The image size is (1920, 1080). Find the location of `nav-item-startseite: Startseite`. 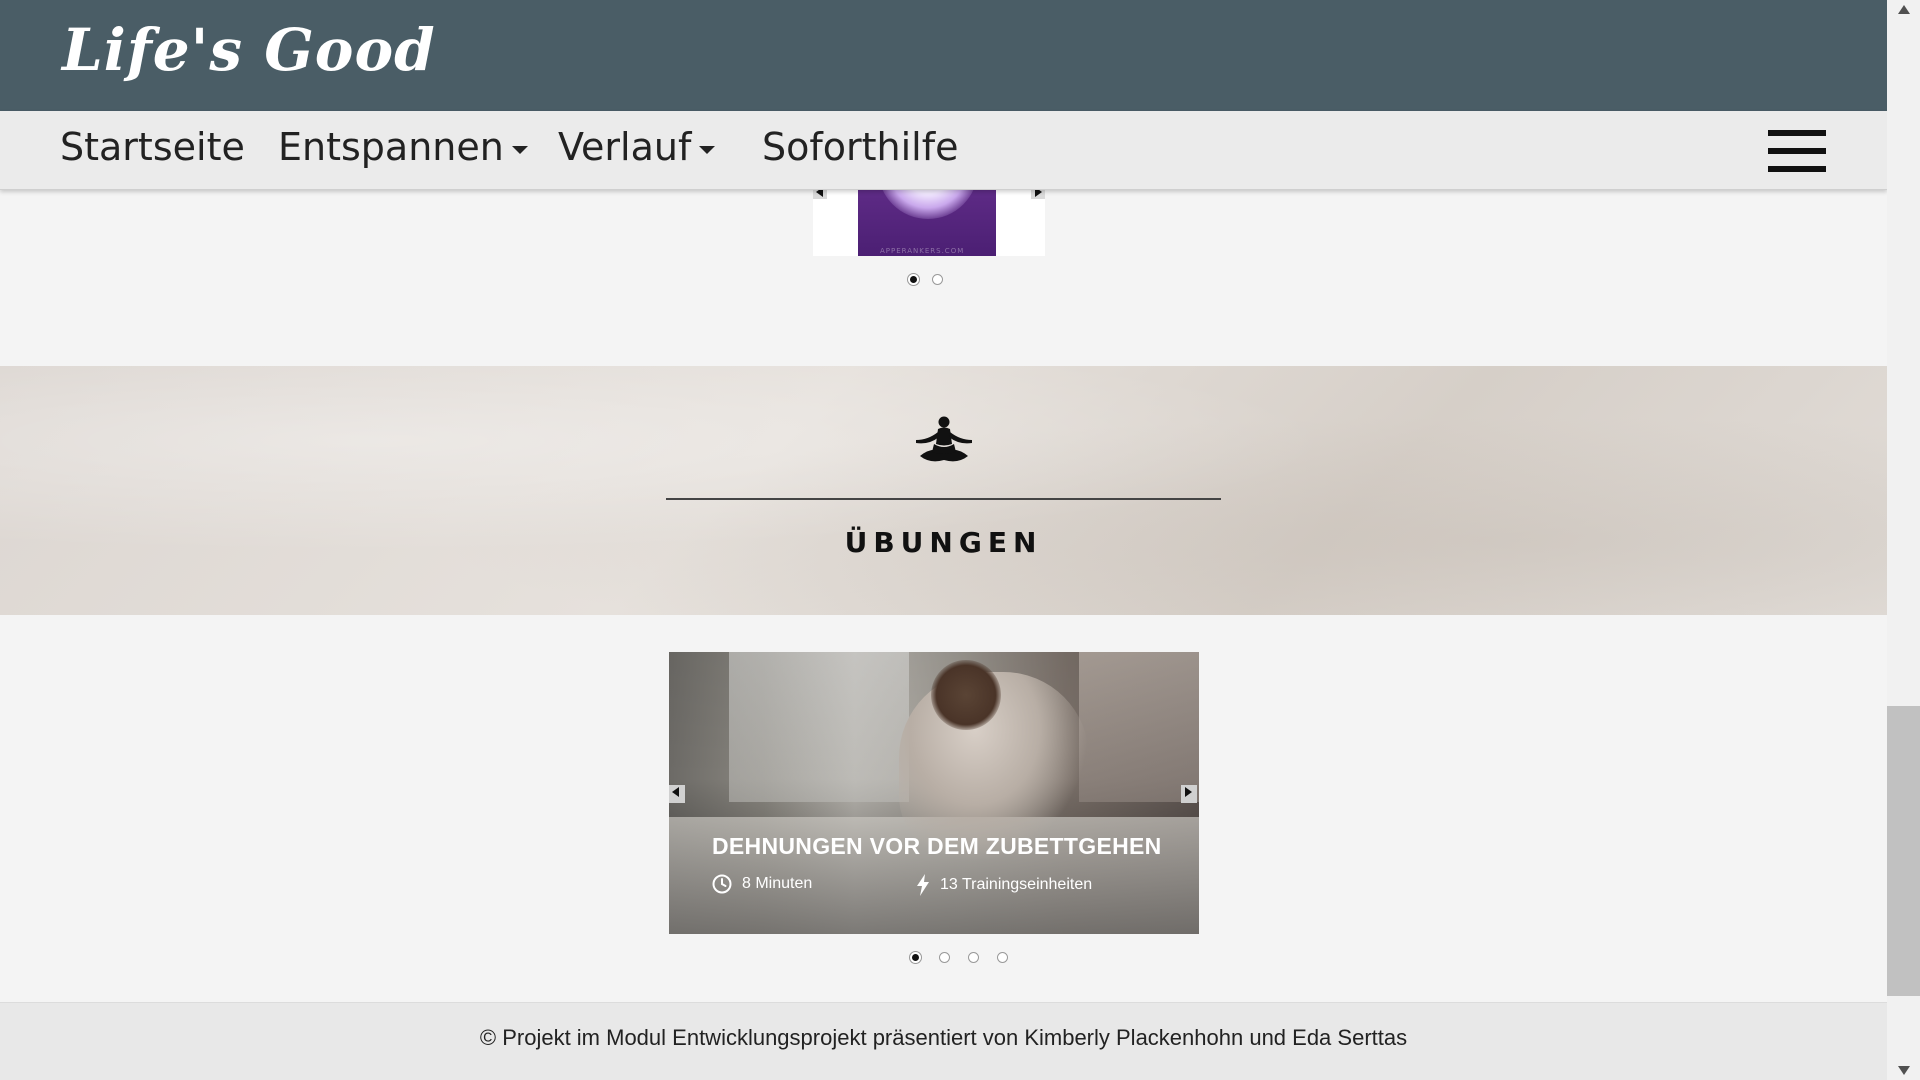

nav-item-startseite: Startseite is located at coordinates (152, 147).